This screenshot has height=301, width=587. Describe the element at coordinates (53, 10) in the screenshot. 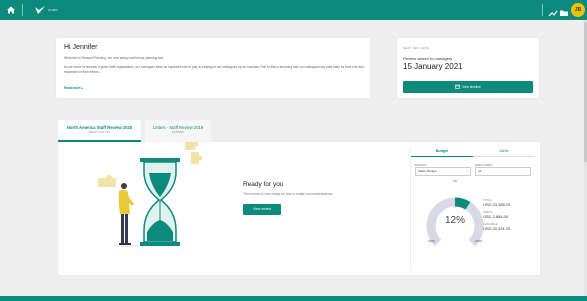

I see `brand-name: CURO` at that location.